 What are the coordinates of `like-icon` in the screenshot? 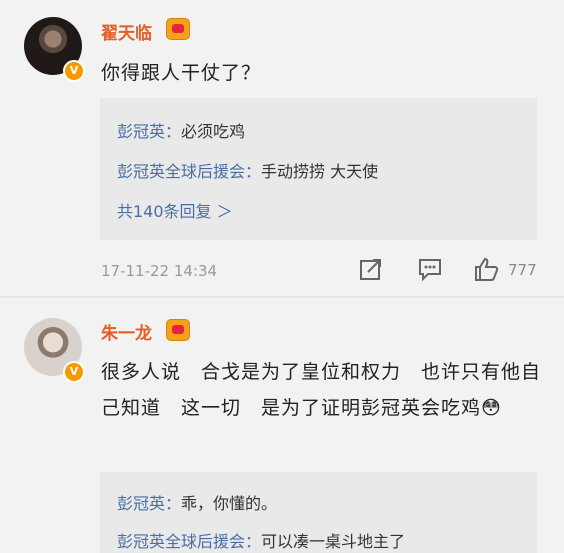 It's located at (486, 269).